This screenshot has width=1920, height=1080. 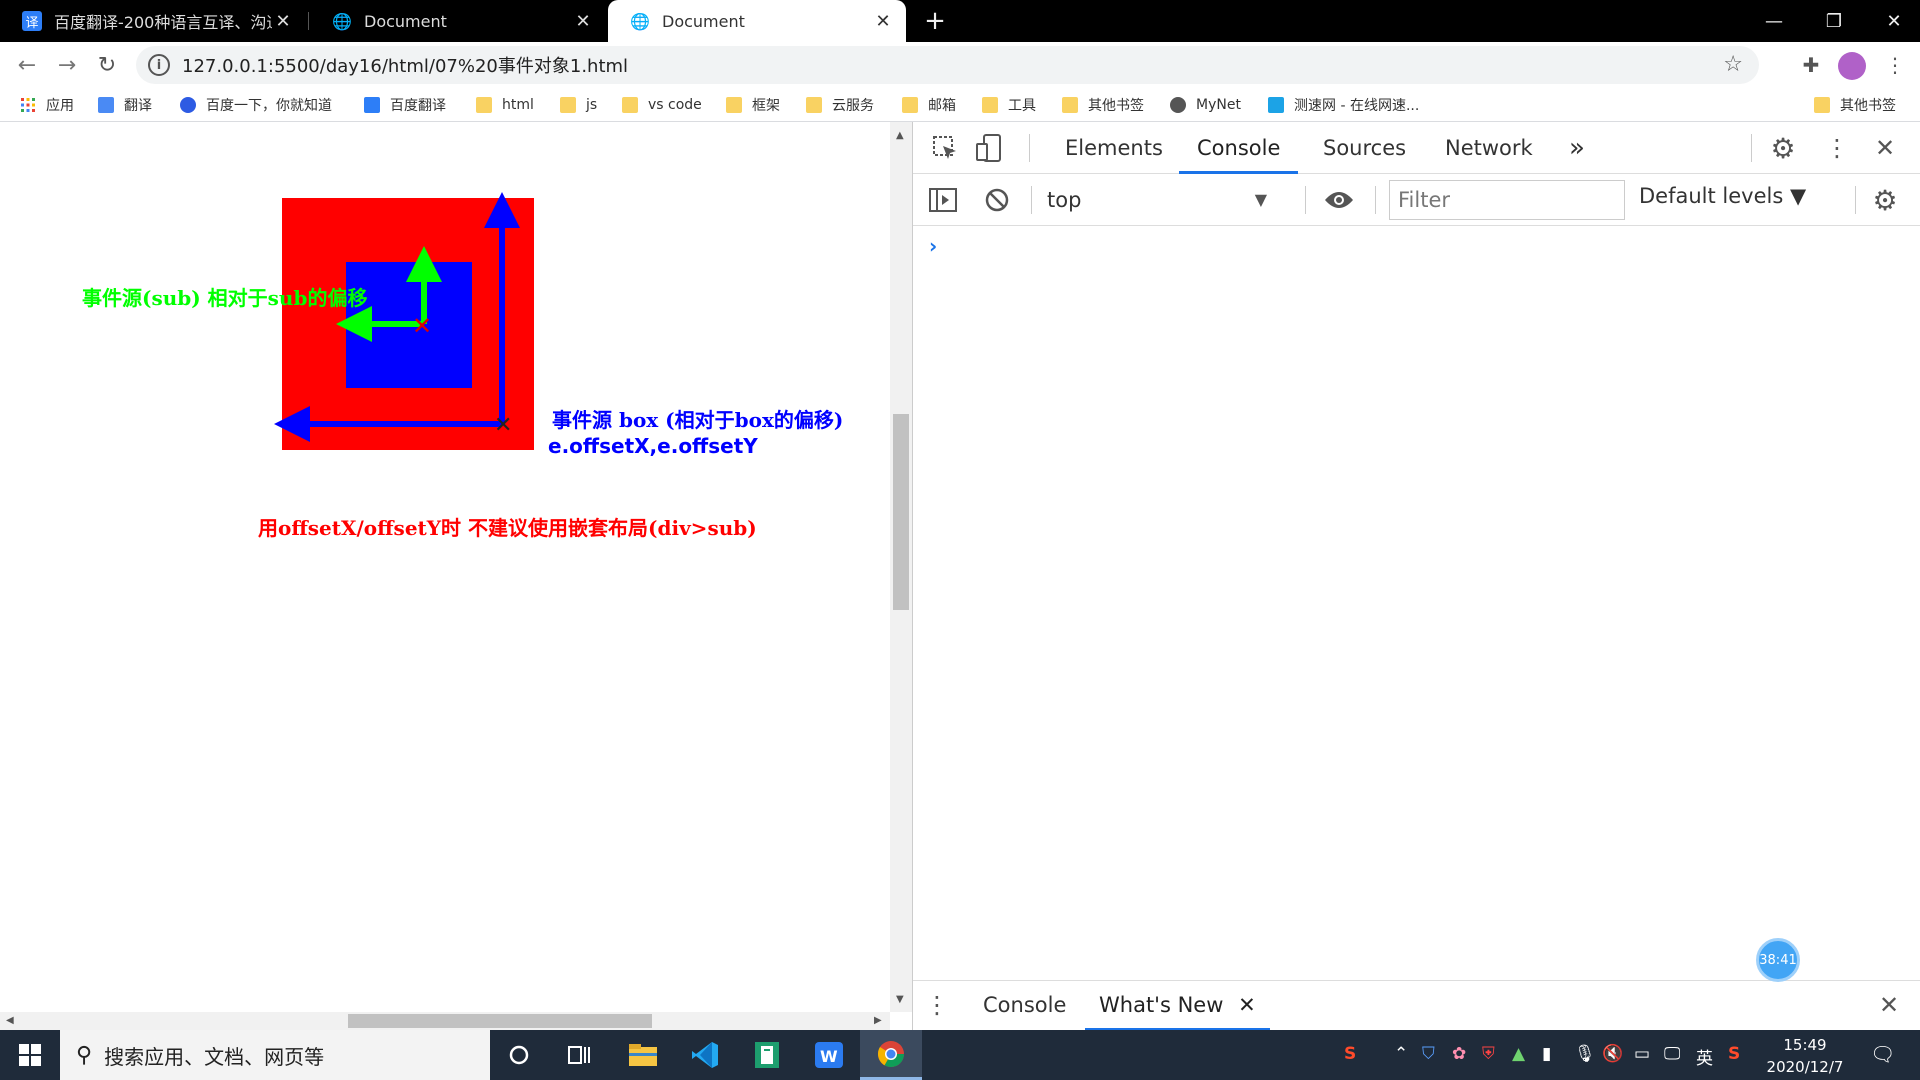 I want to click on notepad-app-icon, so click(x=767, y=1055).